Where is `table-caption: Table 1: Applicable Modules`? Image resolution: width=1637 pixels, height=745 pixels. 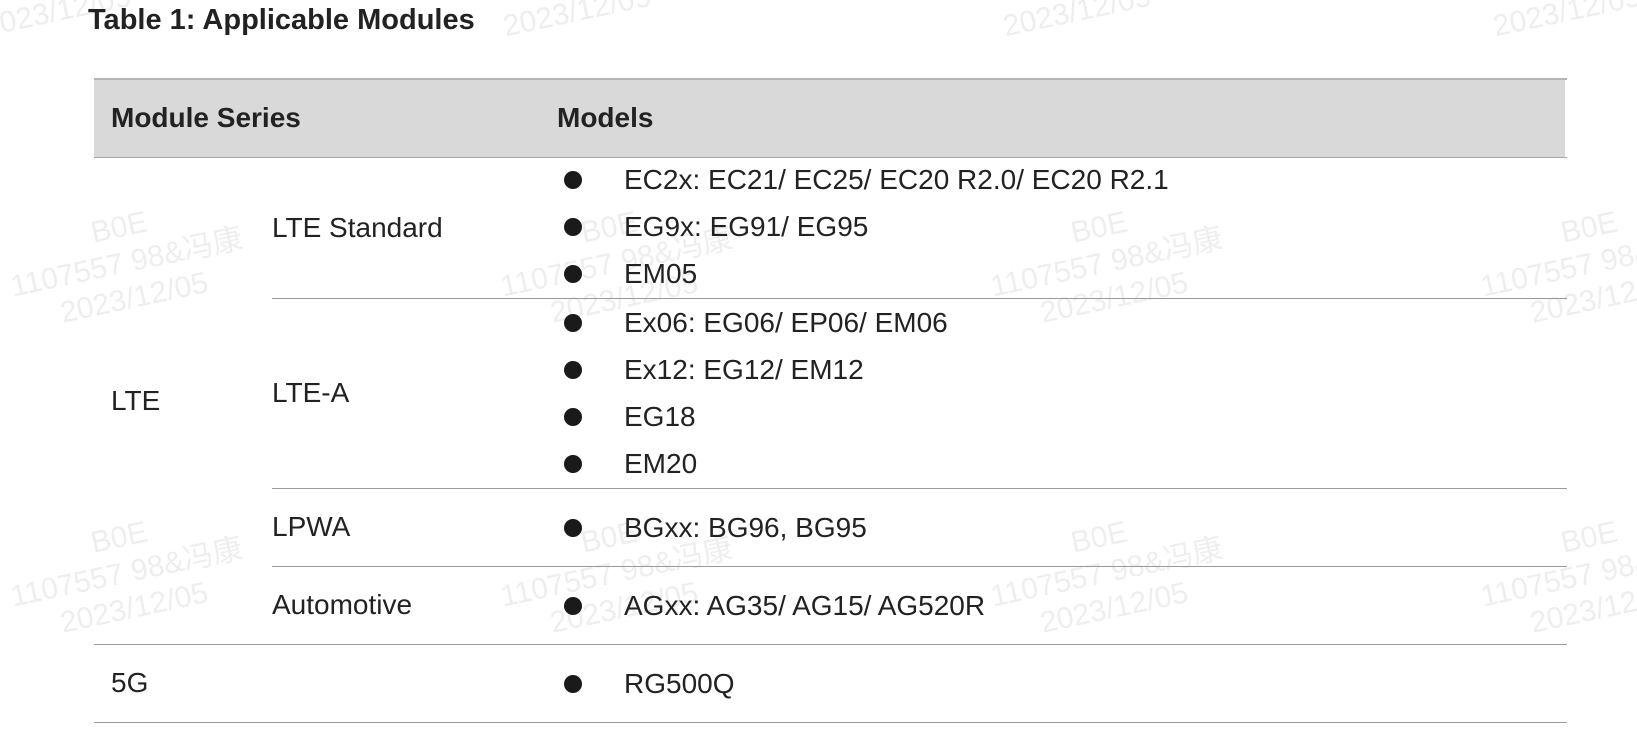 table-caption: Table 1: Applicable Modules is located at coordinates (281, 20).